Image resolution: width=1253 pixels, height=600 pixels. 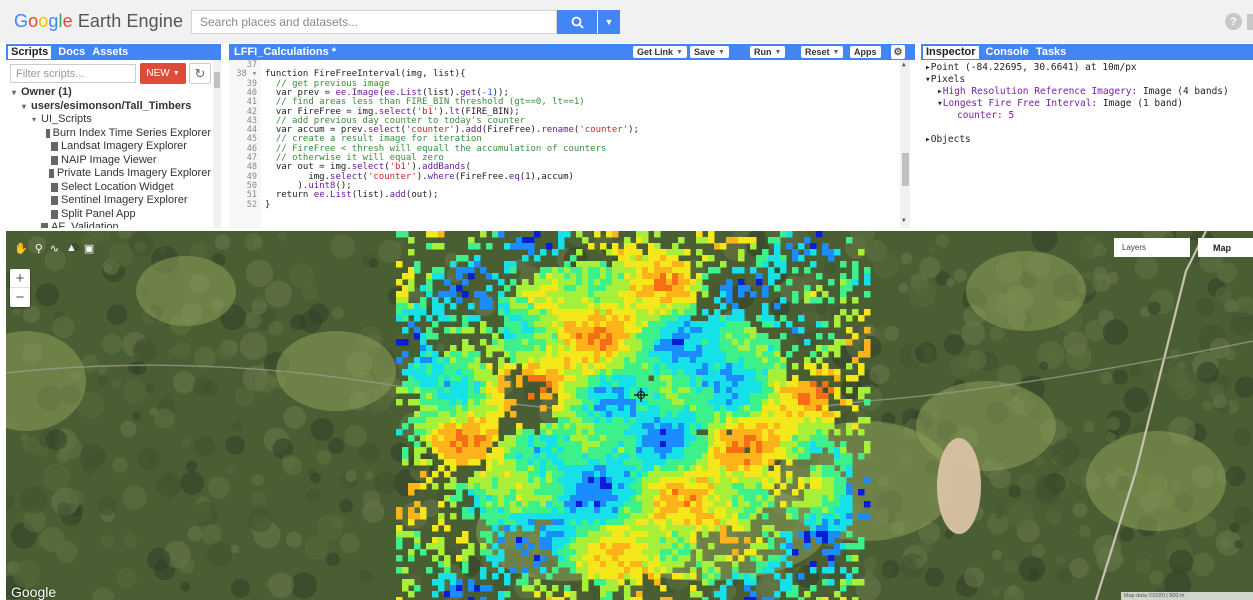 I want to click on tree-item-label: users/esimonson/Tall_Timbers, so click(x=111, y=105).